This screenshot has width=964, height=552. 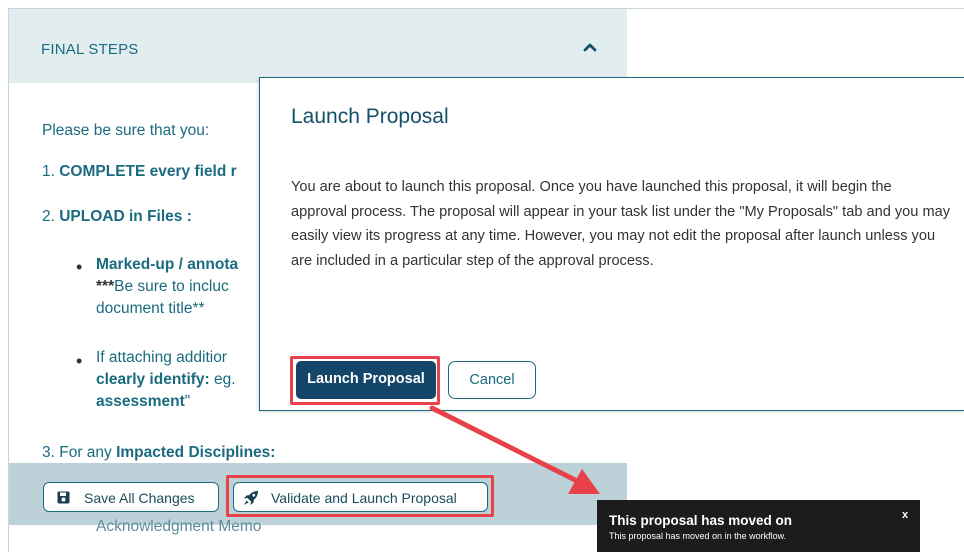 What do you see at coordinates (365, 380) in the screenshot?
I see `highlight-launch-box` at bounding box center [365, 380].